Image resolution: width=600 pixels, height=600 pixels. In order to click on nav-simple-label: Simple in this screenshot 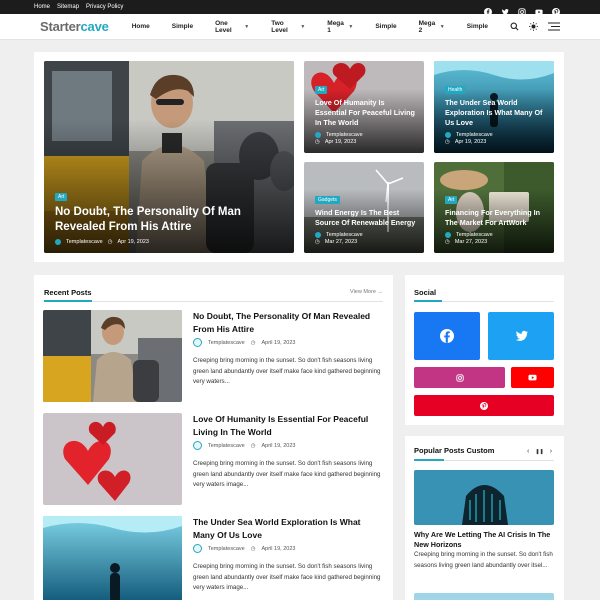, I will do `click(182, 26)`.